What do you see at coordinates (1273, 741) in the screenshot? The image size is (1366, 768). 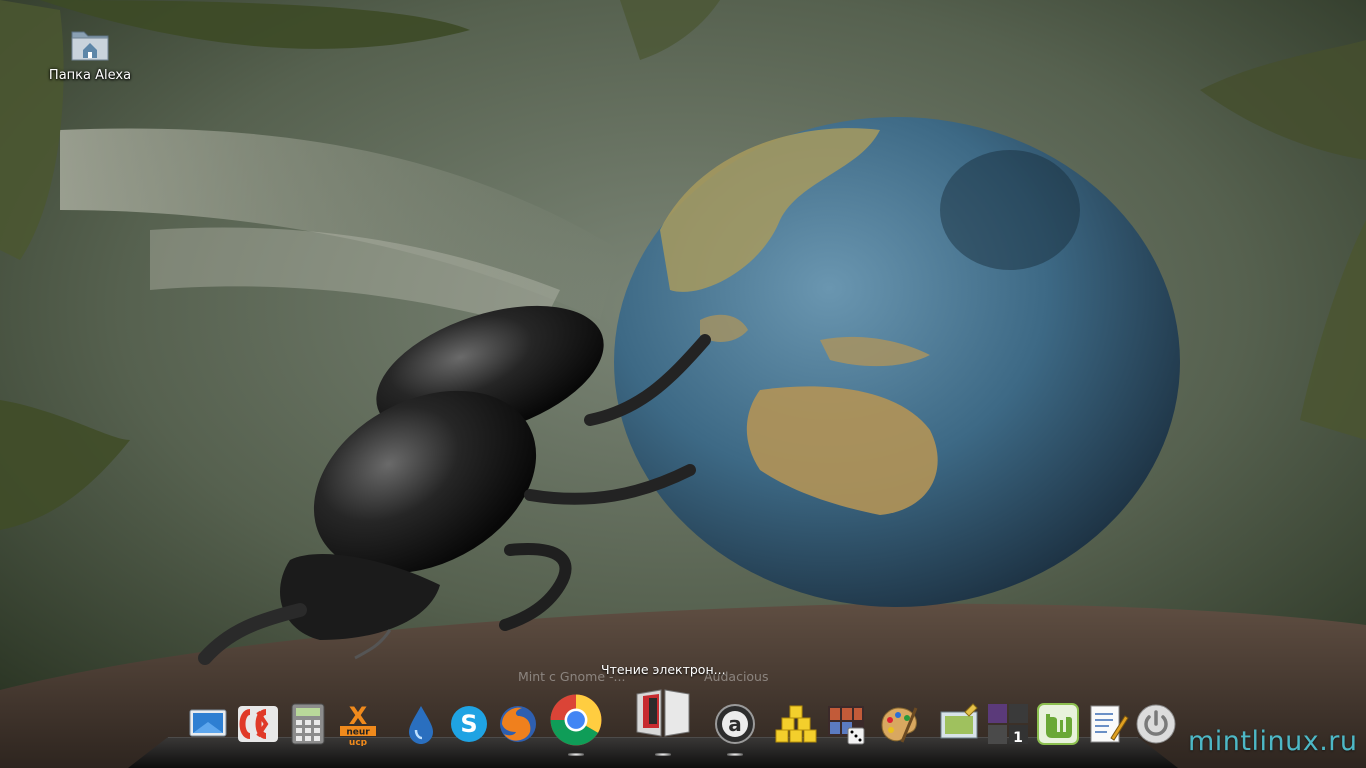 I see `site-watermark: mintlinux.ru` at bounding box center [1273, 741].